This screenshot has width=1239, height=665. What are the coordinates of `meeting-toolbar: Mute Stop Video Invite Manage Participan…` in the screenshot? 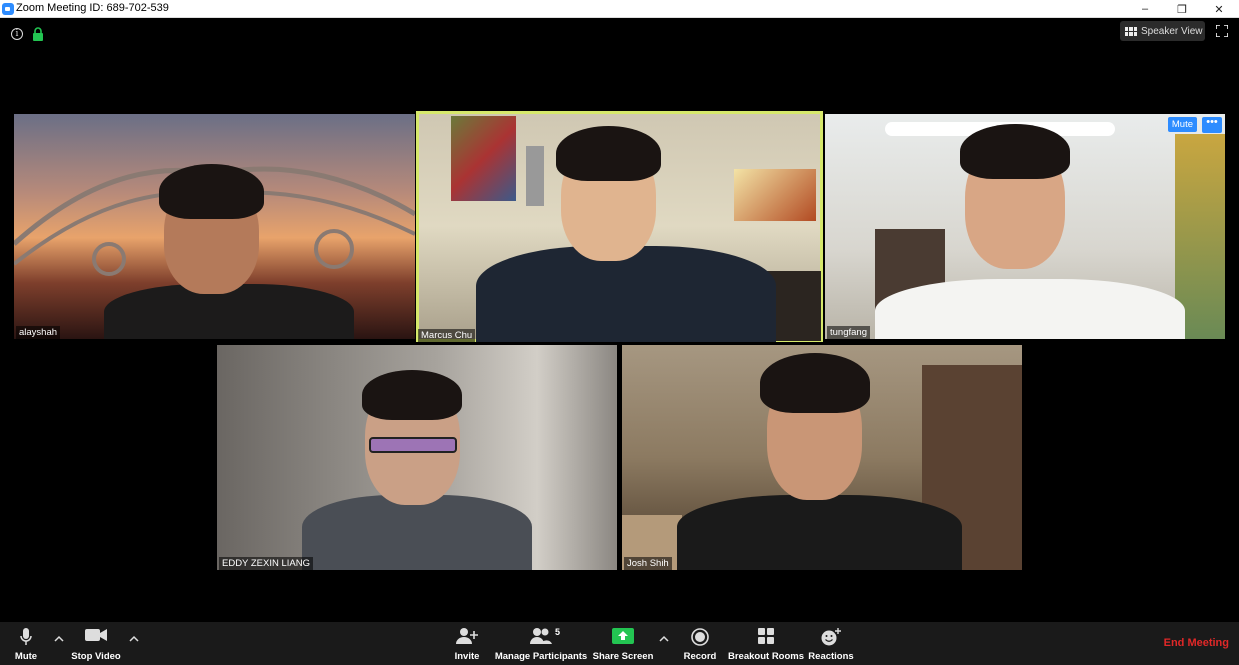 It's located at (619, 643).